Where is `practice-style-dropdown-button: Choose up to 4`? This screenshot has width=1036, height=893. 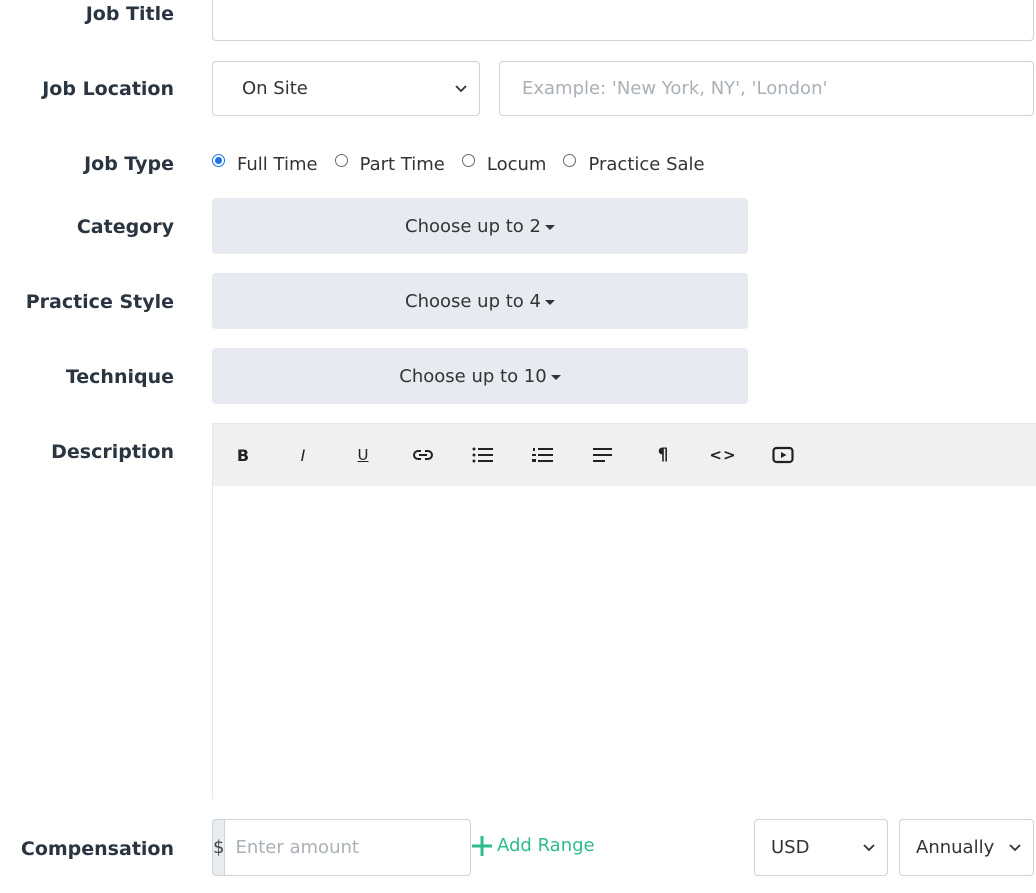
practice-style-dropdown-button: Choose up to 4 is located at coordinates (480, 301).